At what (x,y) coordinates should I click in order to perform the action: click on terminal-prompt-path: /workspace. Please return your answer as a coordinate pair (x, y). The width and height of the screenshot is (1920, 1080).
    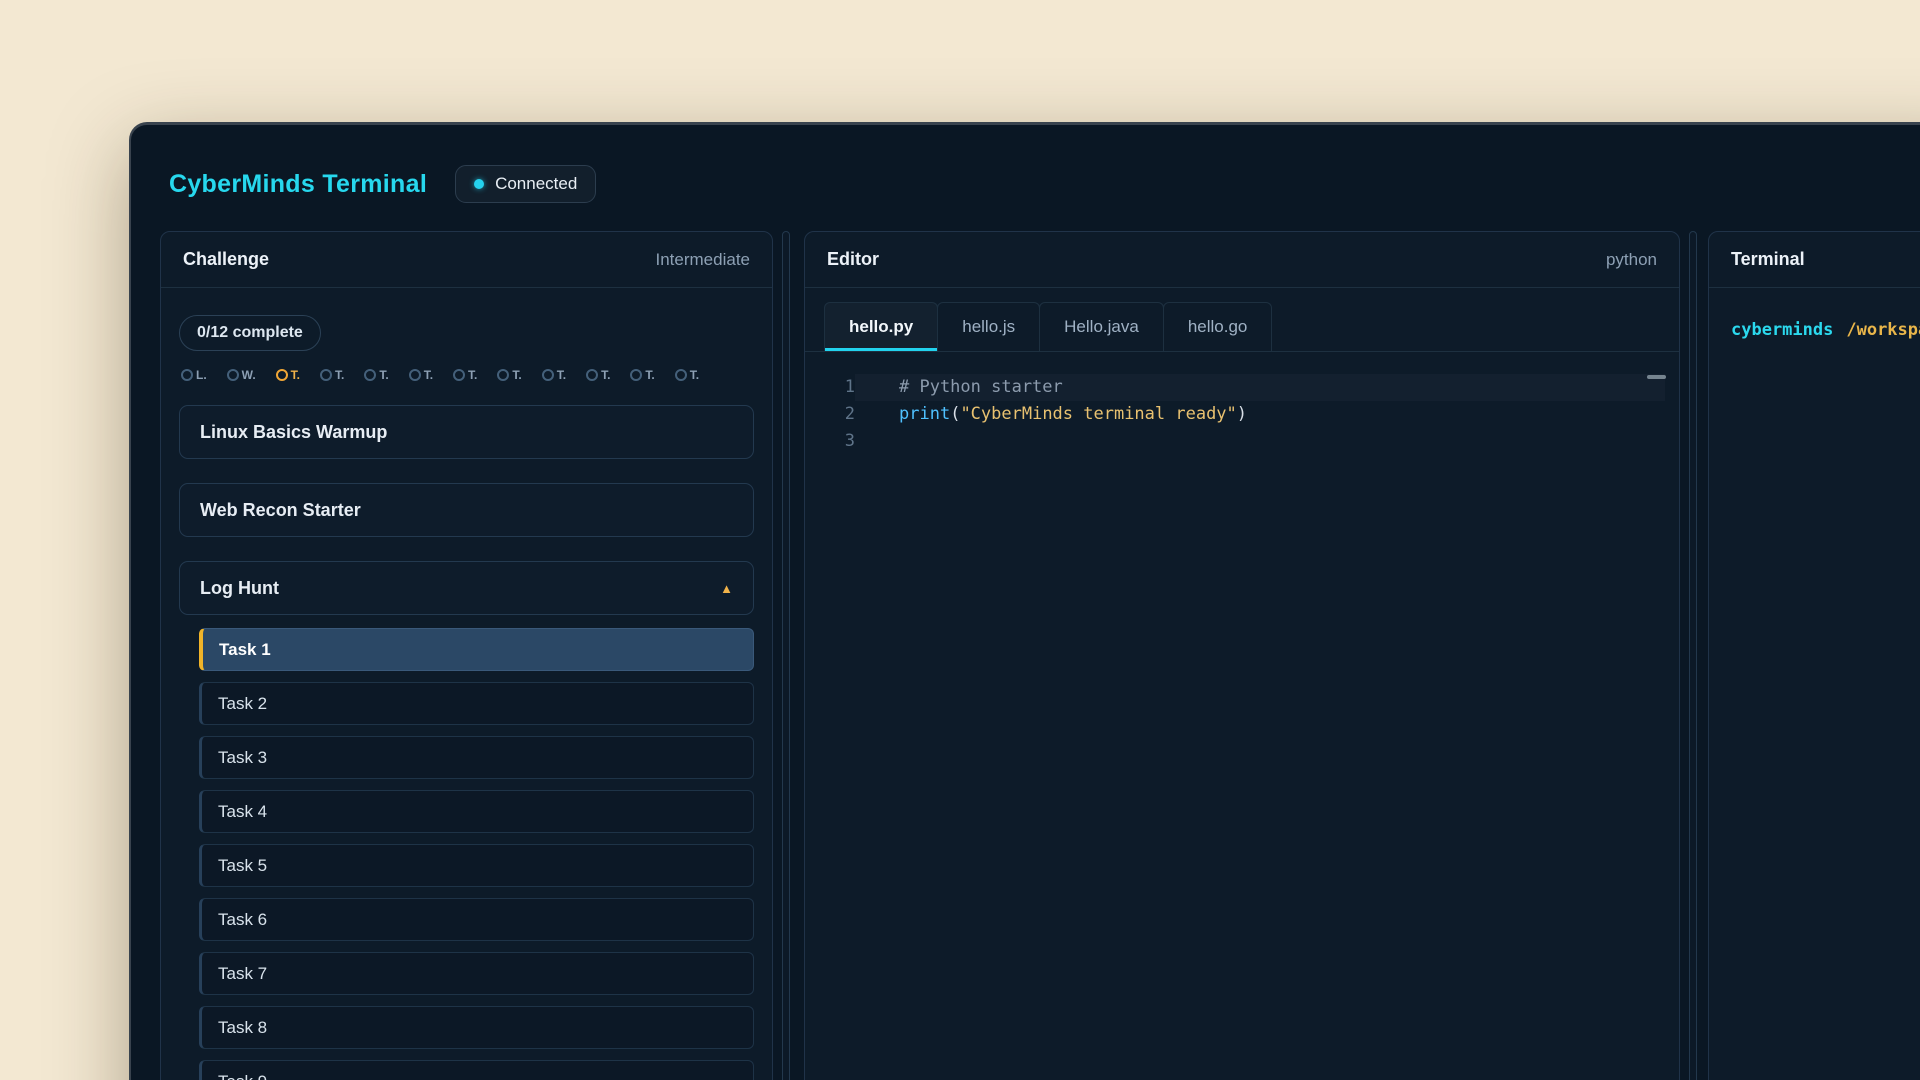
    Looking at the image, I should click on (1883, 330).